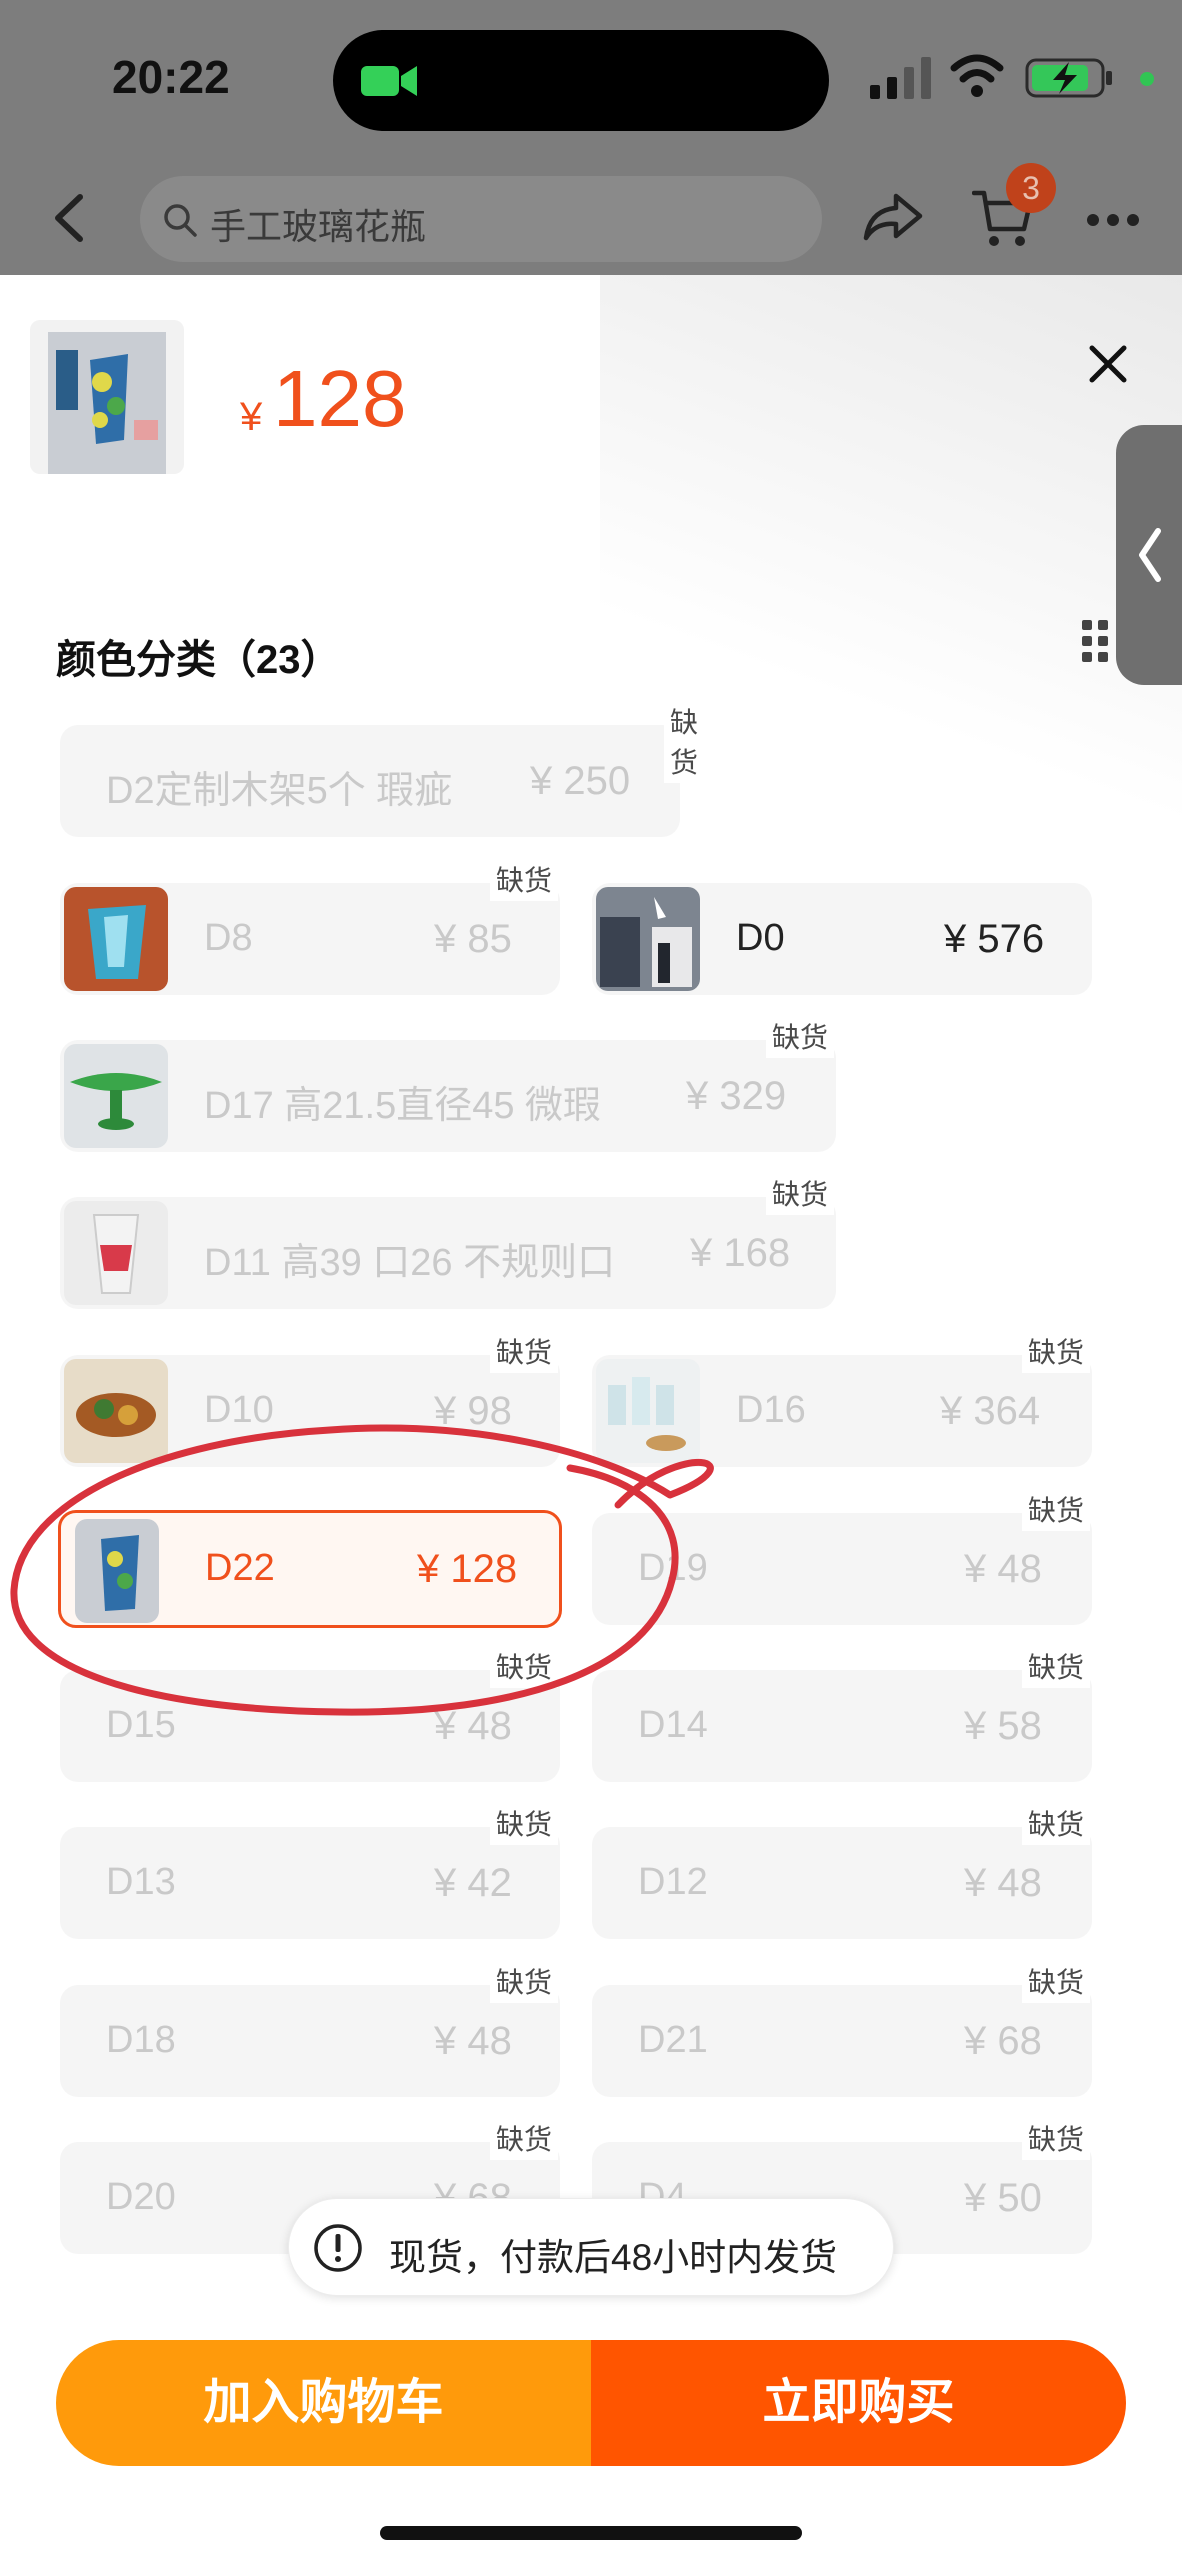 Image resolution: width=1182 pixels, height=2560 pixels. What do you see at coordinates (740, 1253) in the screenshot?
I see `sku-price: ¥ 168` at bounding box center [740, 1253].